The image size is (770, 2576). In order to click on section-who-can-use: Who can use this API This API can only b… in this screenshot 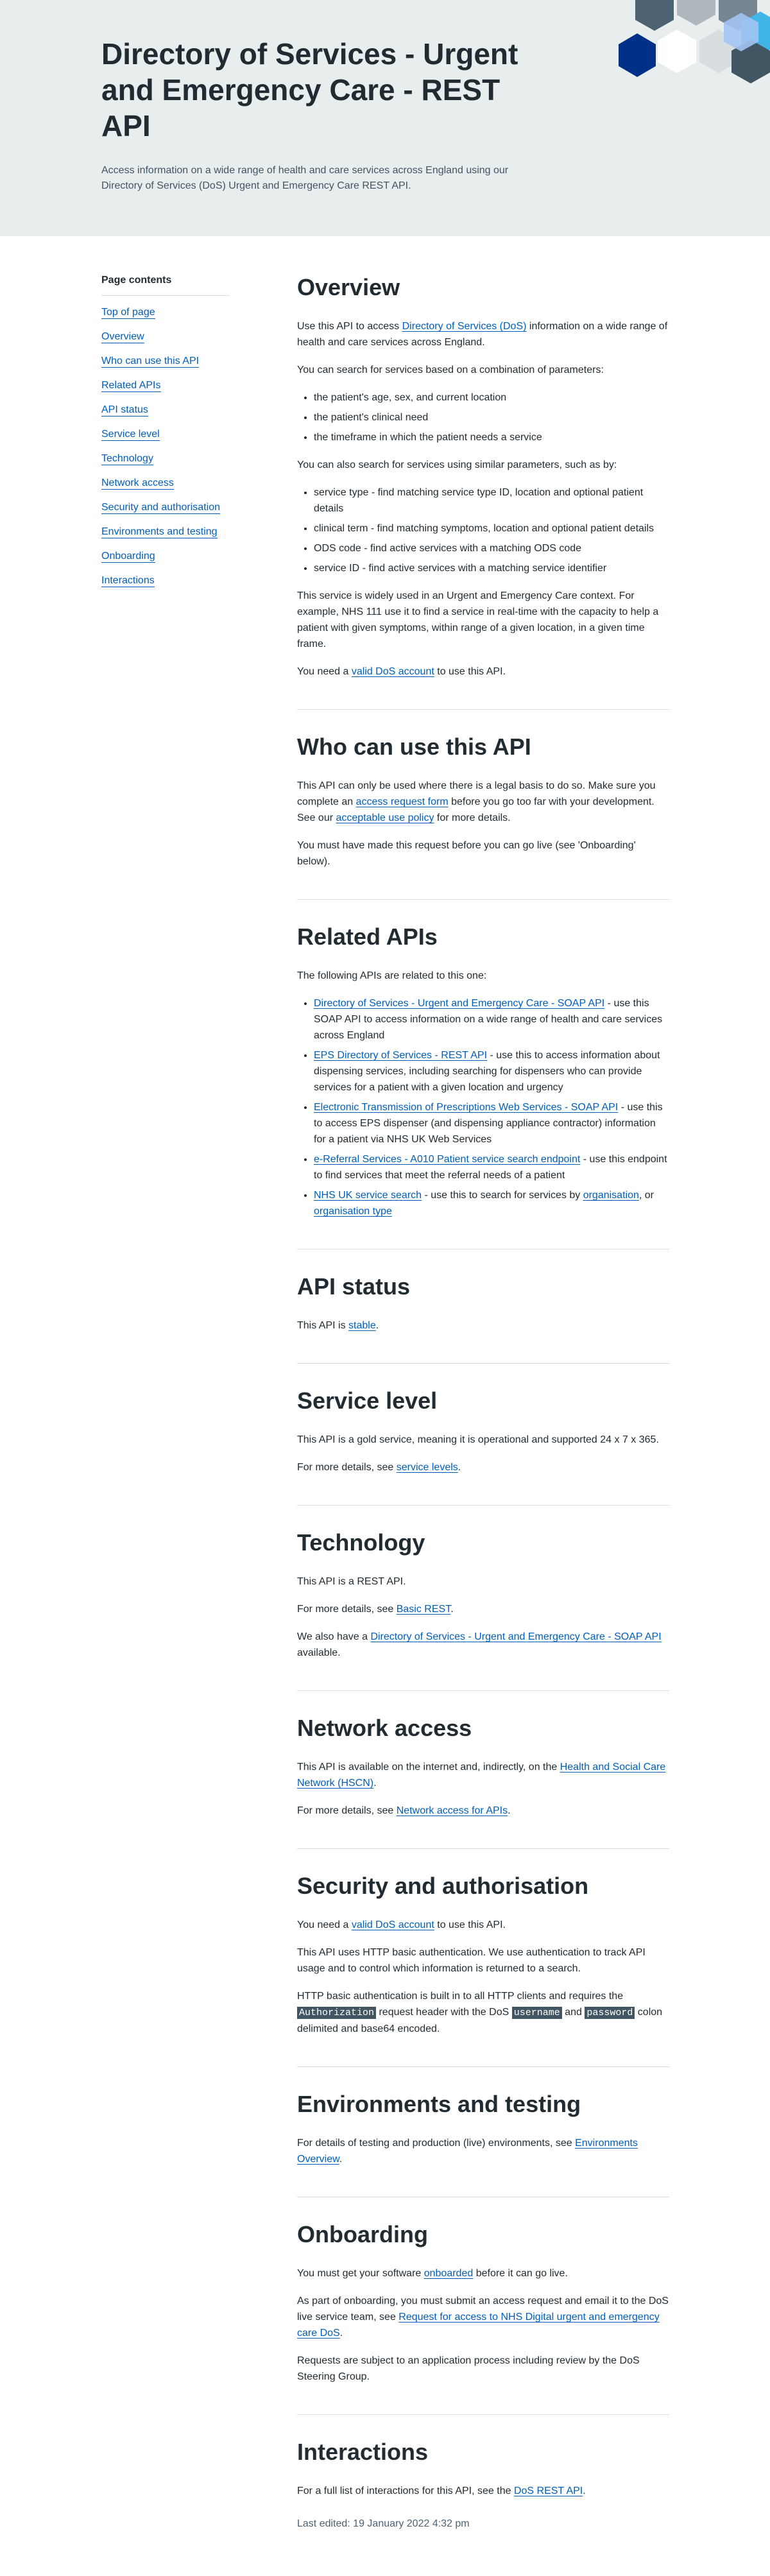, I will do `click(483, 816)`.